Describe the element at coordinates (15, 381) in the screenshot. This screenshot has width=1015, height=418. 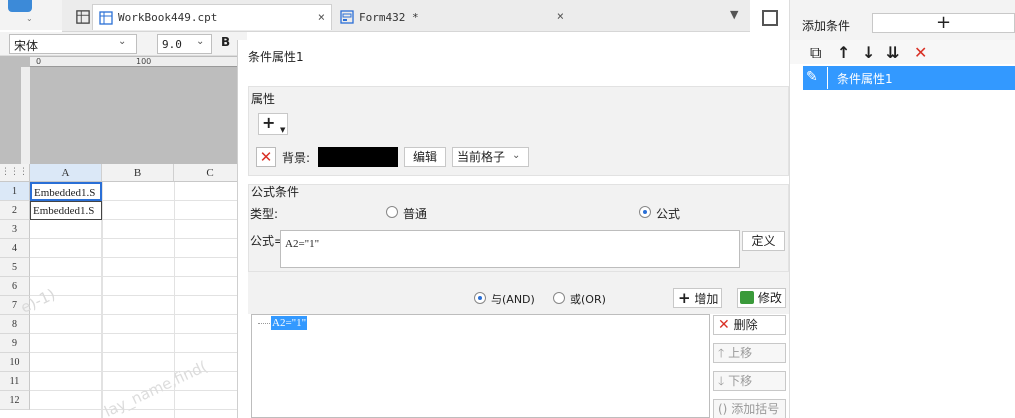
I see `row-header: 11` at that location.